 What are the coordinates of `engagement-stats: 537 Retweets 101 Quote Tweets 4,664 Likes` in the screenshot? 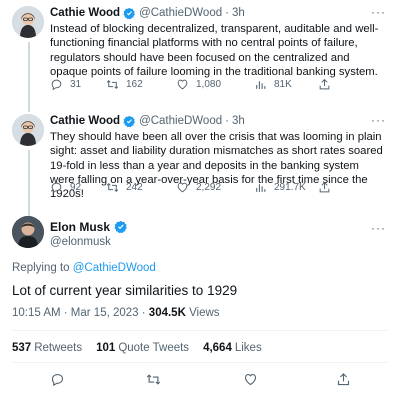 It's located at (137, 348).